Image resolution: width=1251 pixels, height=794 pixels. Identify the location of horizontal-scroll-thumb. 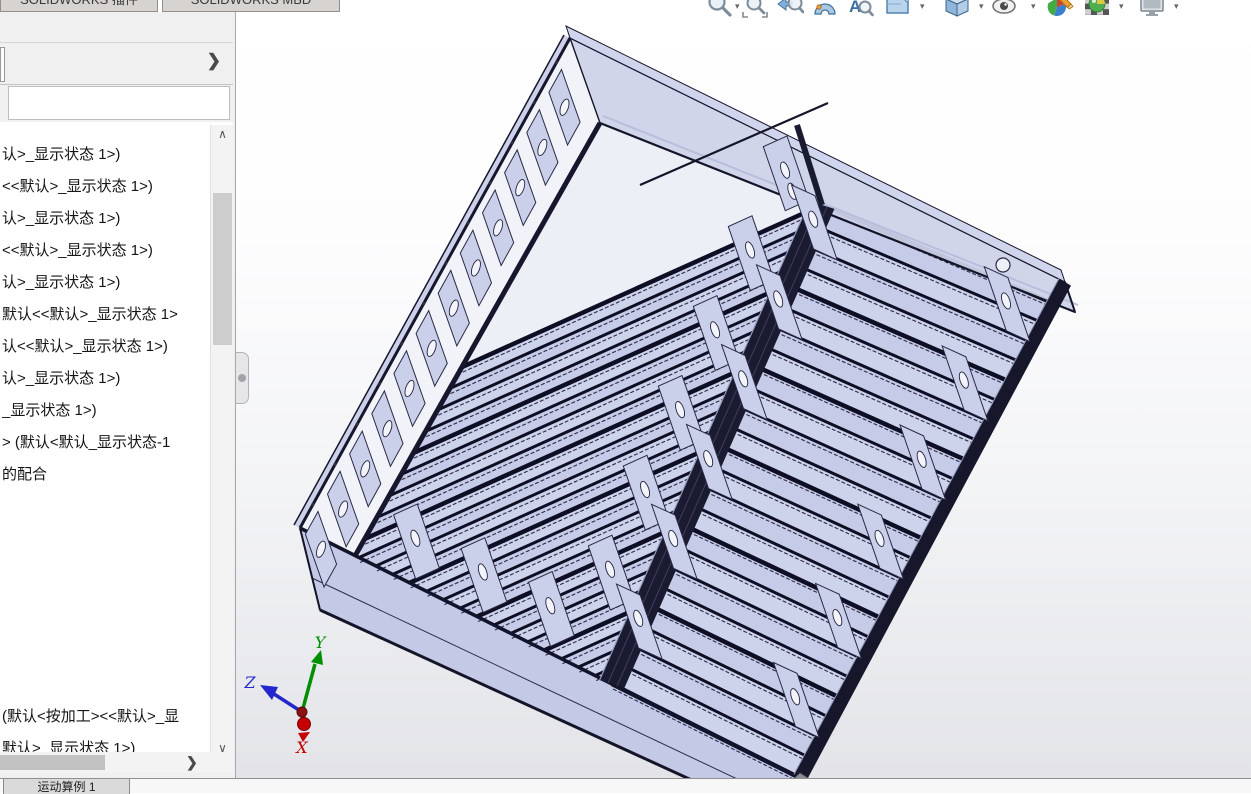
(52, 762).